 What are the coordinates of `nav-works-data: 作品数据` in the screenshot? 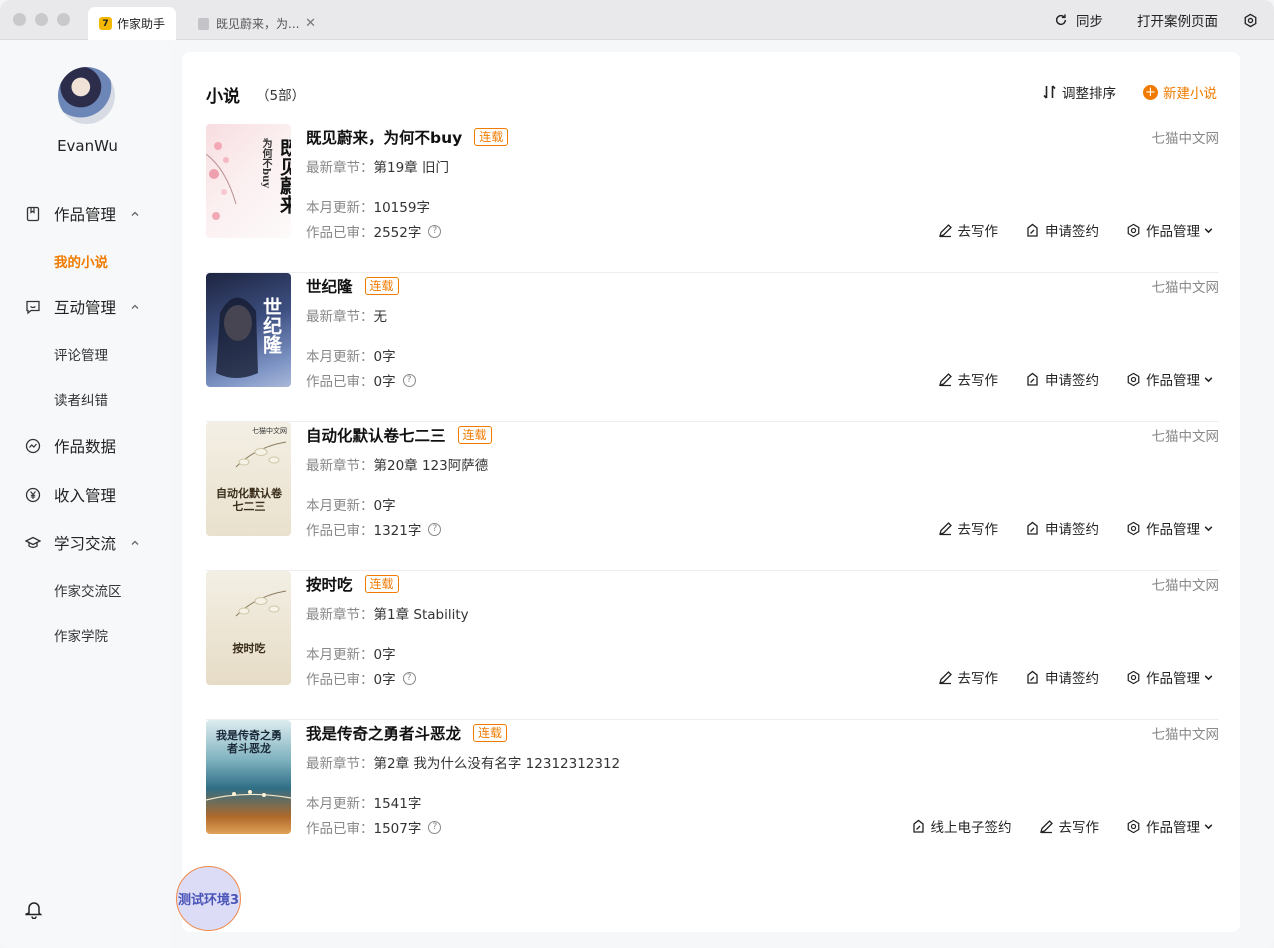 It's located at (70, 446).